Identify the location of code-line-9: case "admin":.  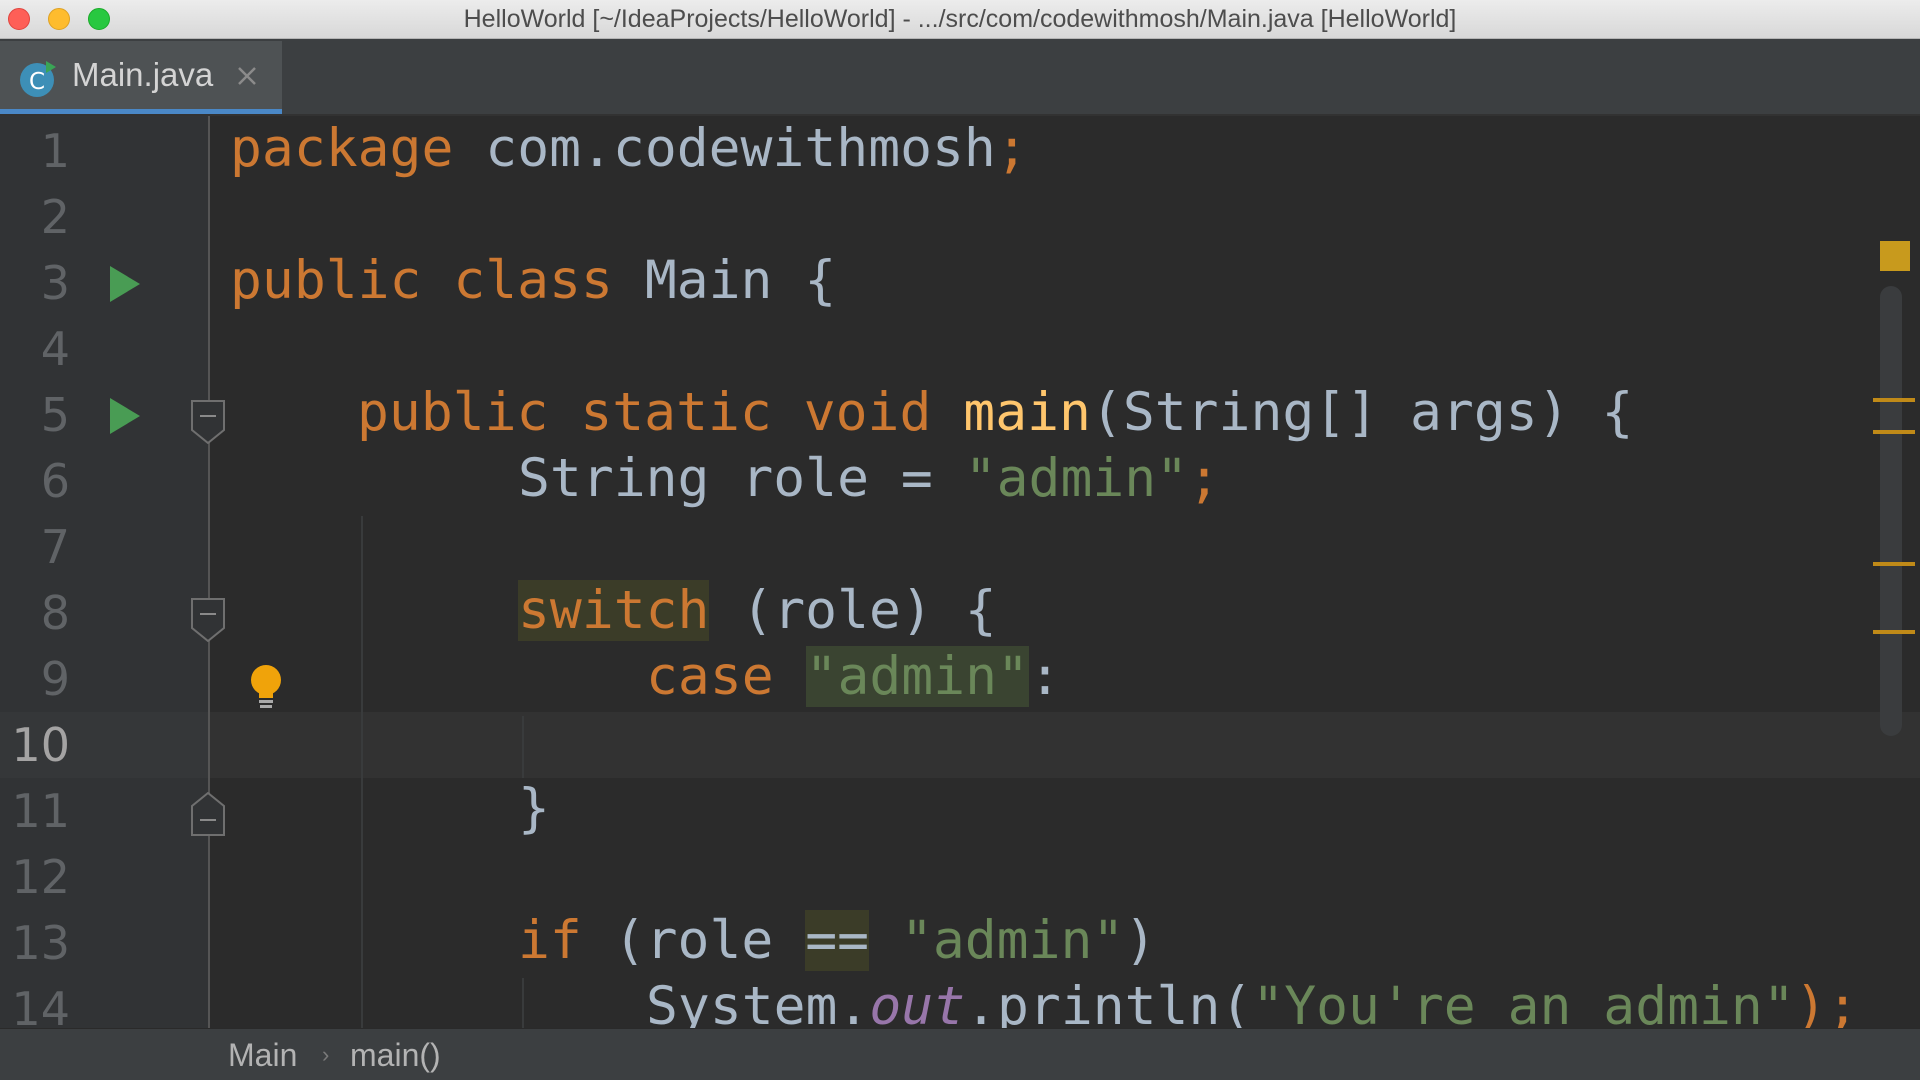
(853, 676).